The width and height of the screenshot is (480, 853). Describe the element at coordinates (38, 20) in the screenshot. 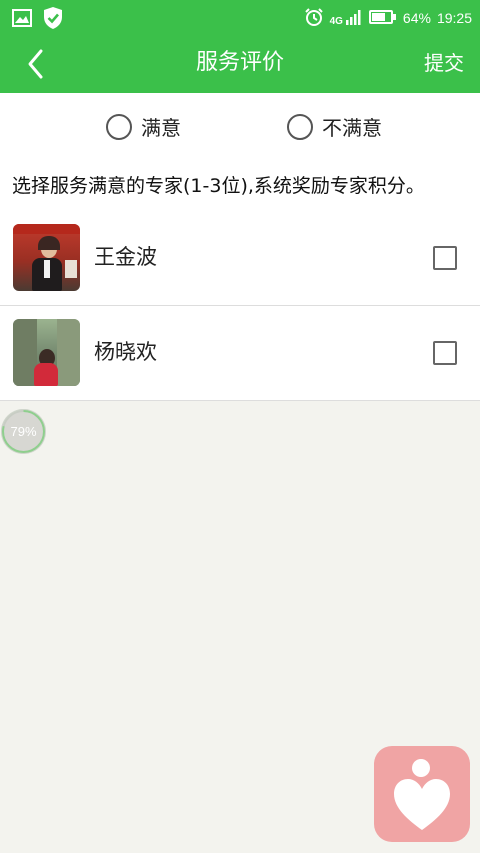

I see `status-left` at that location.